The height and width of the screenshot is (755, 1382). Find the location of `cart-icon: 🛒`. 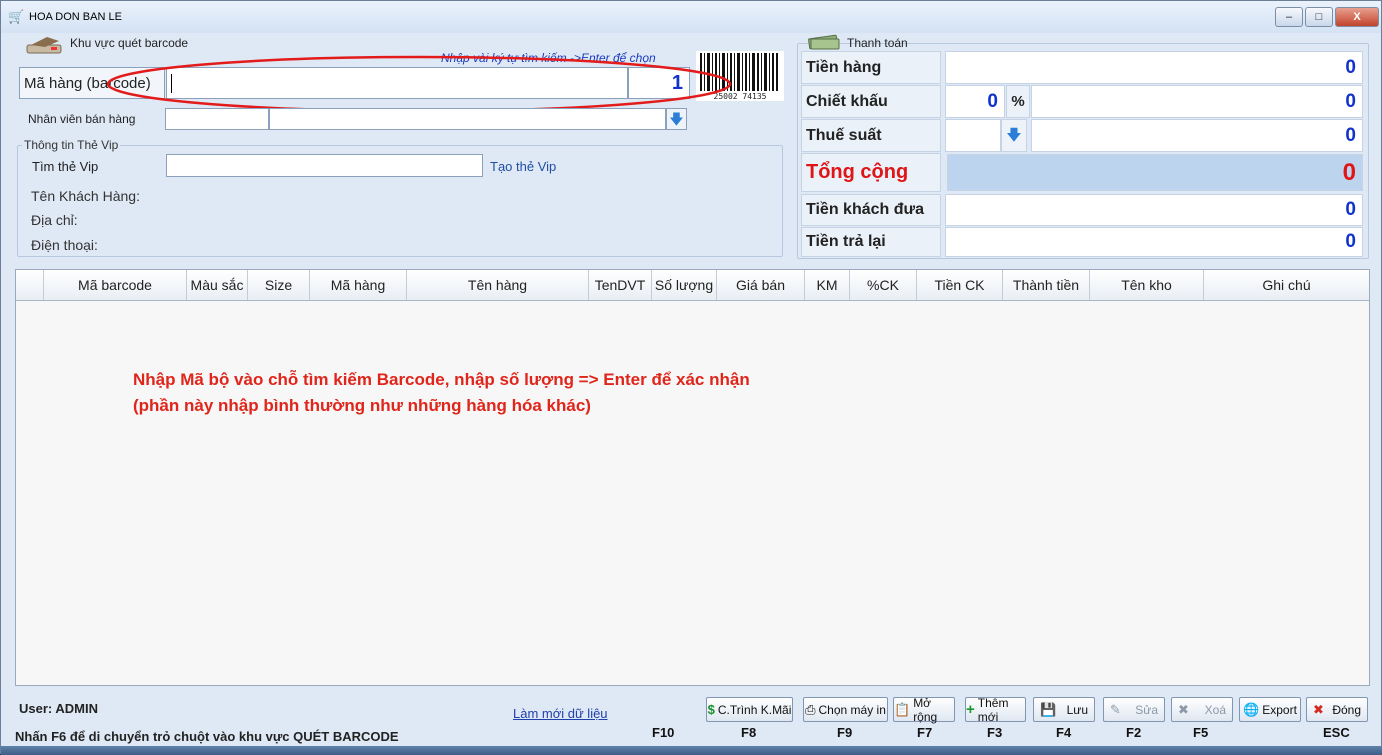

cart-icon: 🛒 is located at coordinates (16, 16).